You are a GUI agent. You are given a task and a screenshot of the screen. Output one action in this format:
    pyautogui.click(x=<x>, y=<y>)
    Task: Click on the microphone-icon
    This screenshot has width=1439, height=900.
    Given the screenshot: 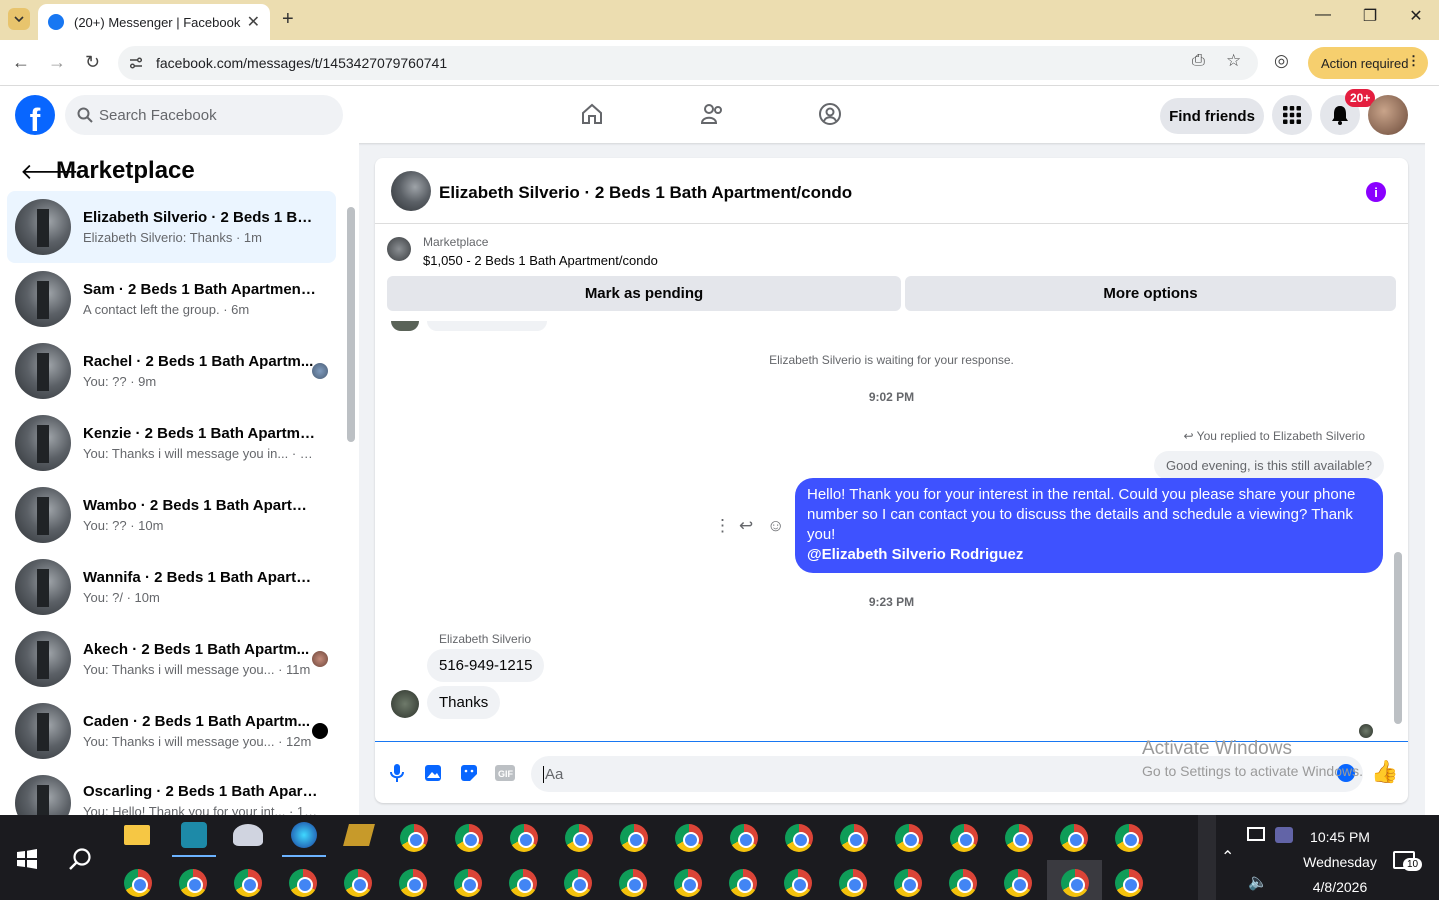 What is the action you would take?
    pyautogui.click(x=397, y=773)
    